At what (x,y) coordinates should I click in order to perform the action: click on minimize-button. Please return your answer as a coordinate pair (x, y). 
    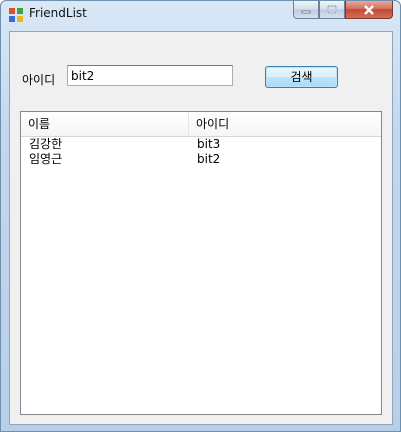
    Looking at the image, I should click on (306, 10).